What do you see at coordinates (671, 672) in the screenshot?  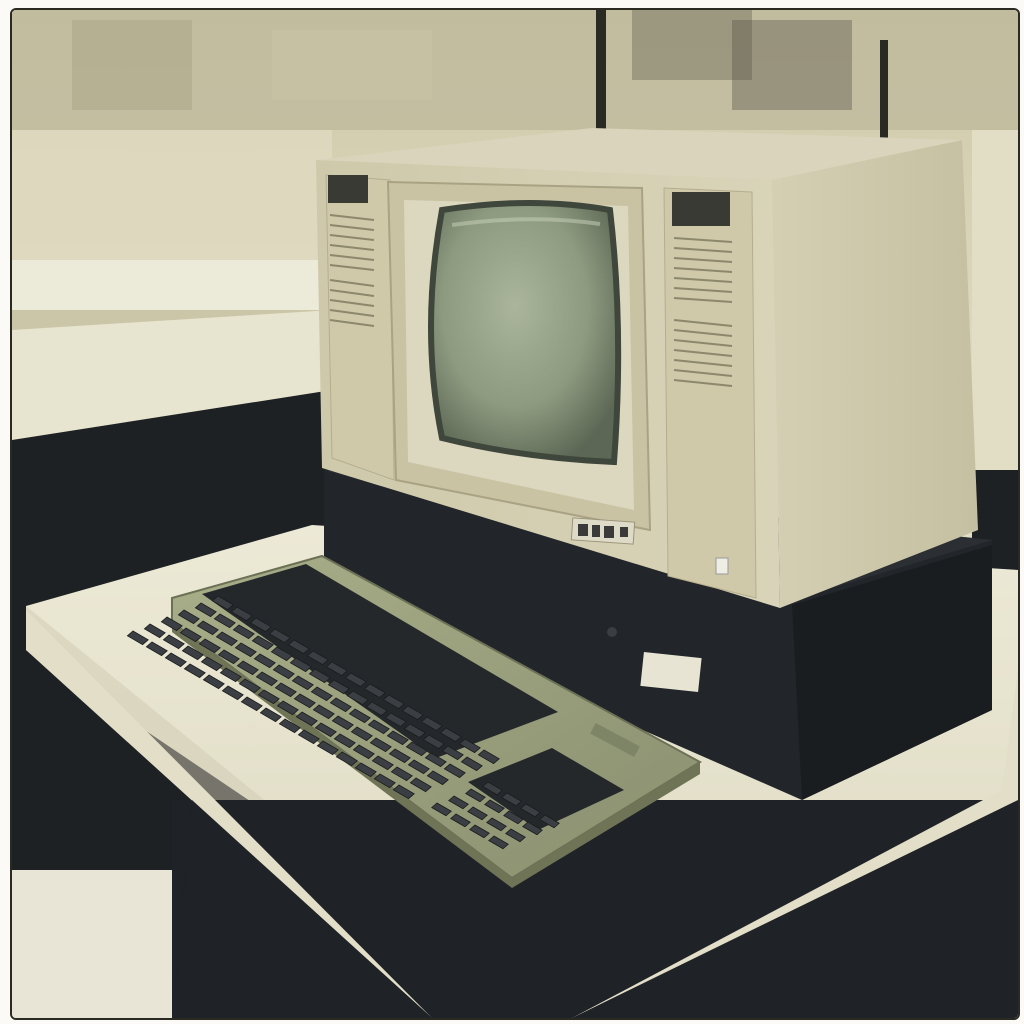 I see `base-label` at bounding box center [671, 672].